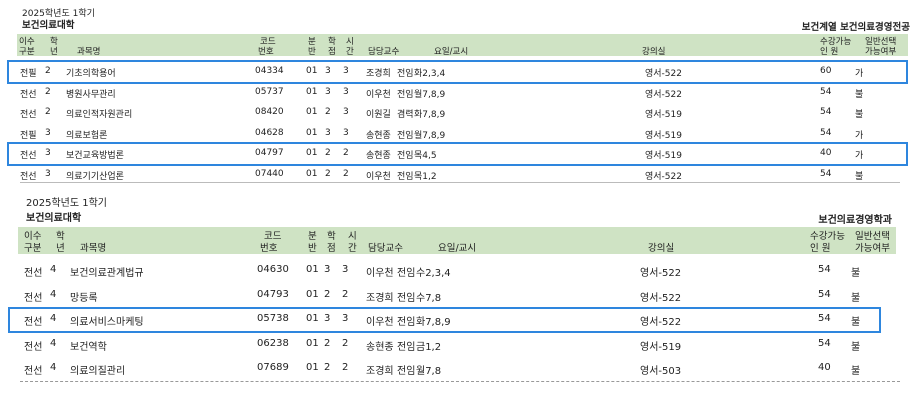 The image size is (920, 416). I want to click on table-row: 전선 3 의료기기산업론 07440 01 2 2 이우천 전임 목1,2 영서-522 54 불, so click(460, 179).